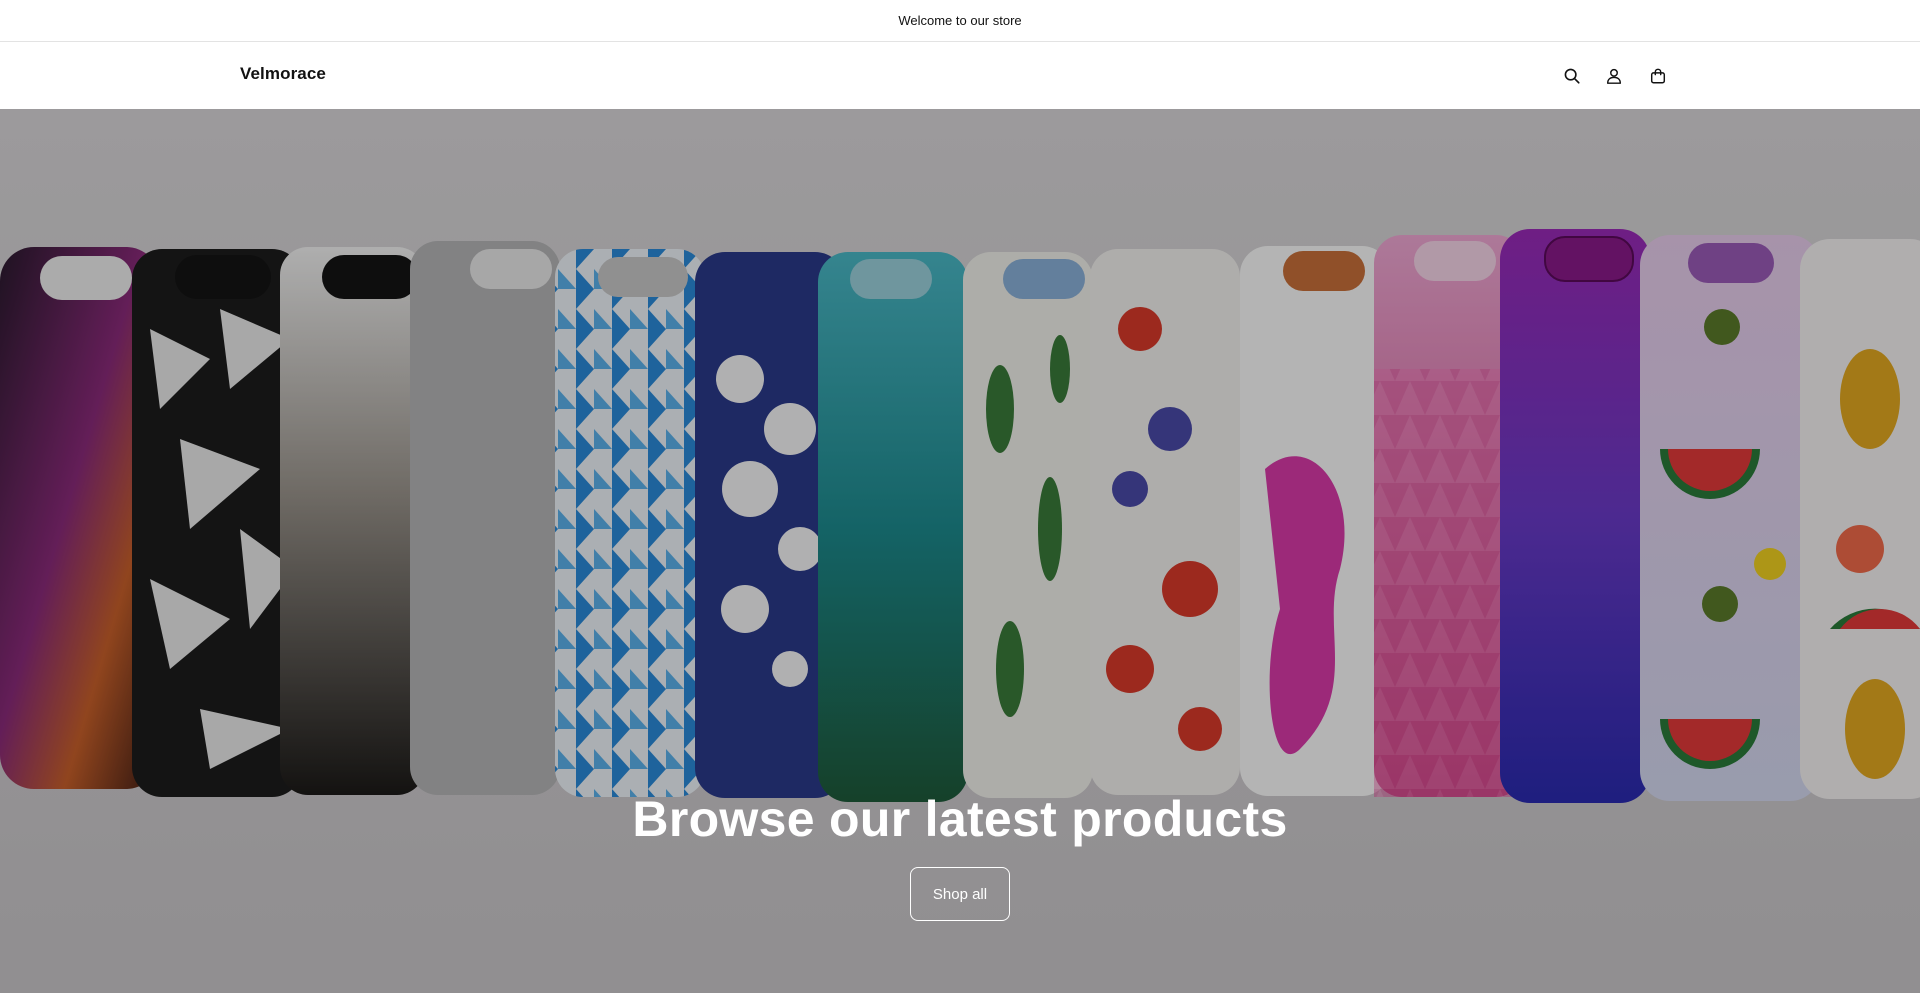  What do you see at coordinates (960, 894) in the screenshot?
I see `shop-all-button: Shop all` at bounding box center [960, 894].